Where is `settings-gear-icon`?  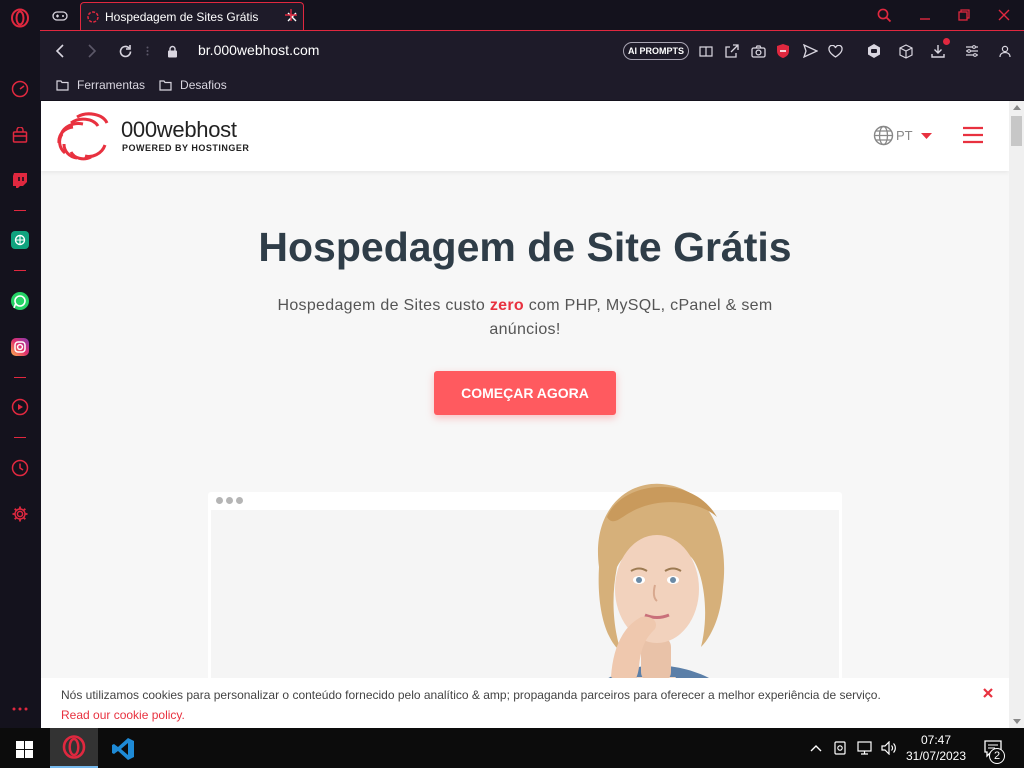
settings-gear-icon is located at coordinates (20, 514).